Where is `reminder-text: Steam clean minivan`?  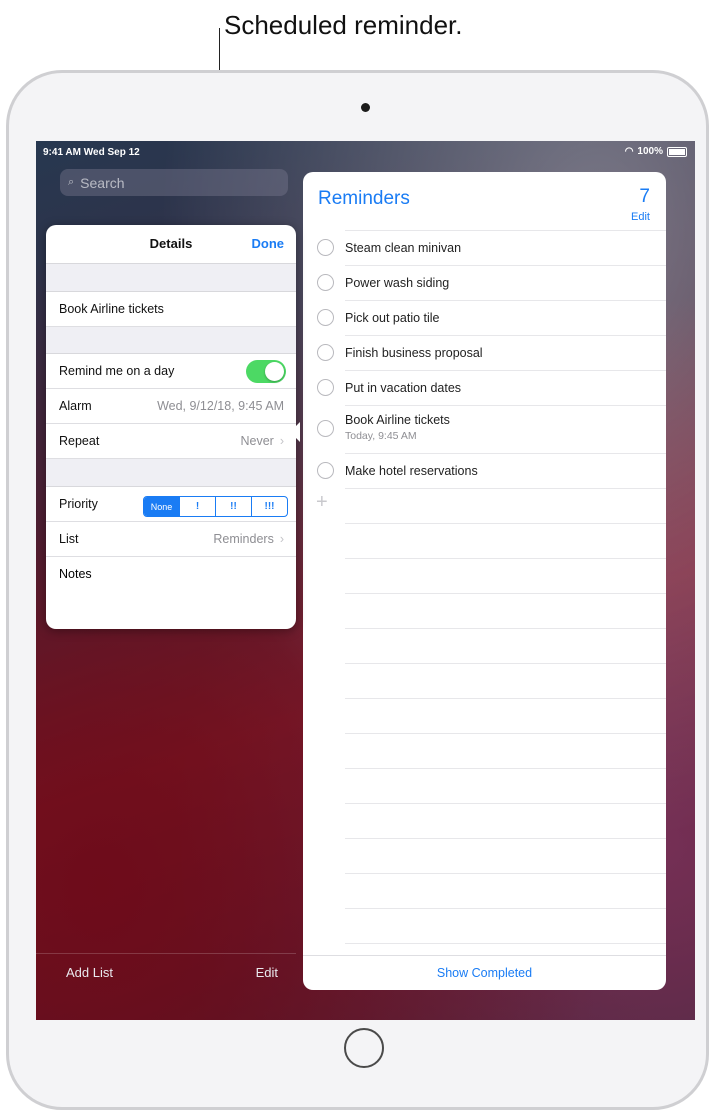
reminder-text: Steam clean minivan is located at coordinates (403, 248).